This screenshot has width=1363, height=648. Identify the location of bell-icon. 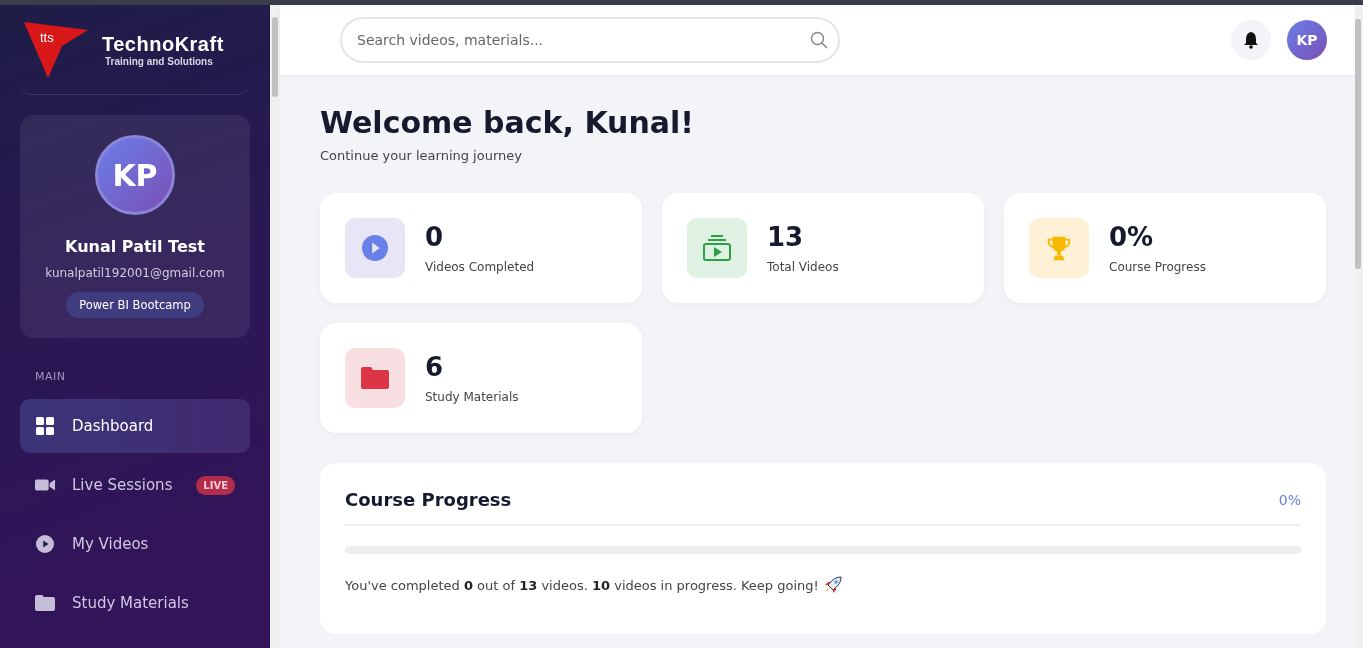
(1251, 40).